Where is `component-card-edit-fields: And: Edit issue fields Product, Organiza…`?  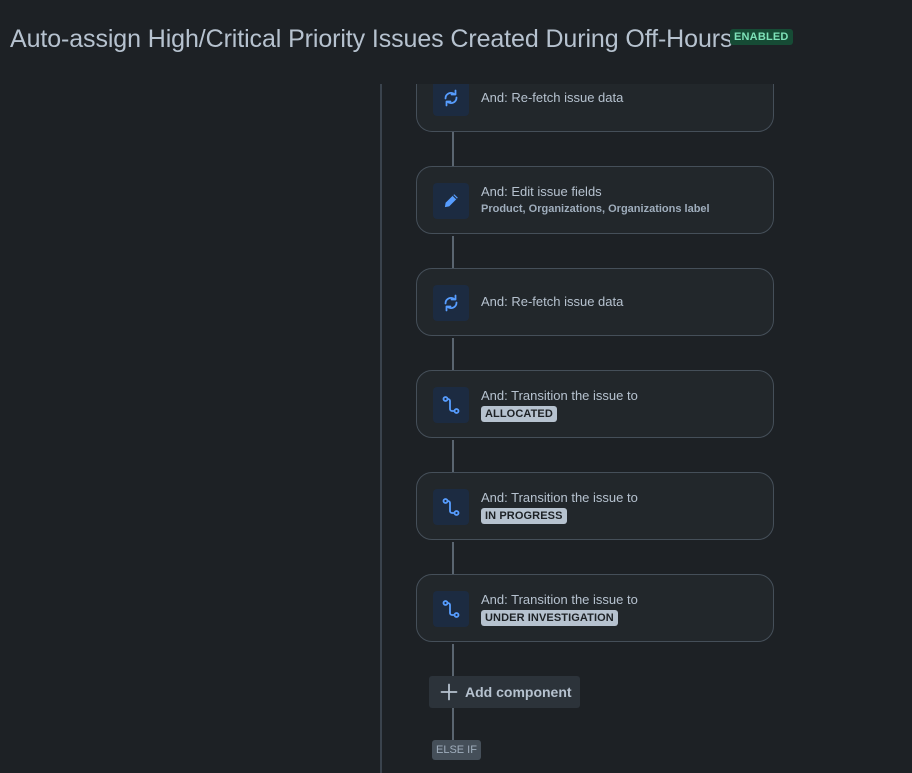
component-card-edit-fields: And: Edit issue fields Product, Organiza… is located at coordinates (595, 200).